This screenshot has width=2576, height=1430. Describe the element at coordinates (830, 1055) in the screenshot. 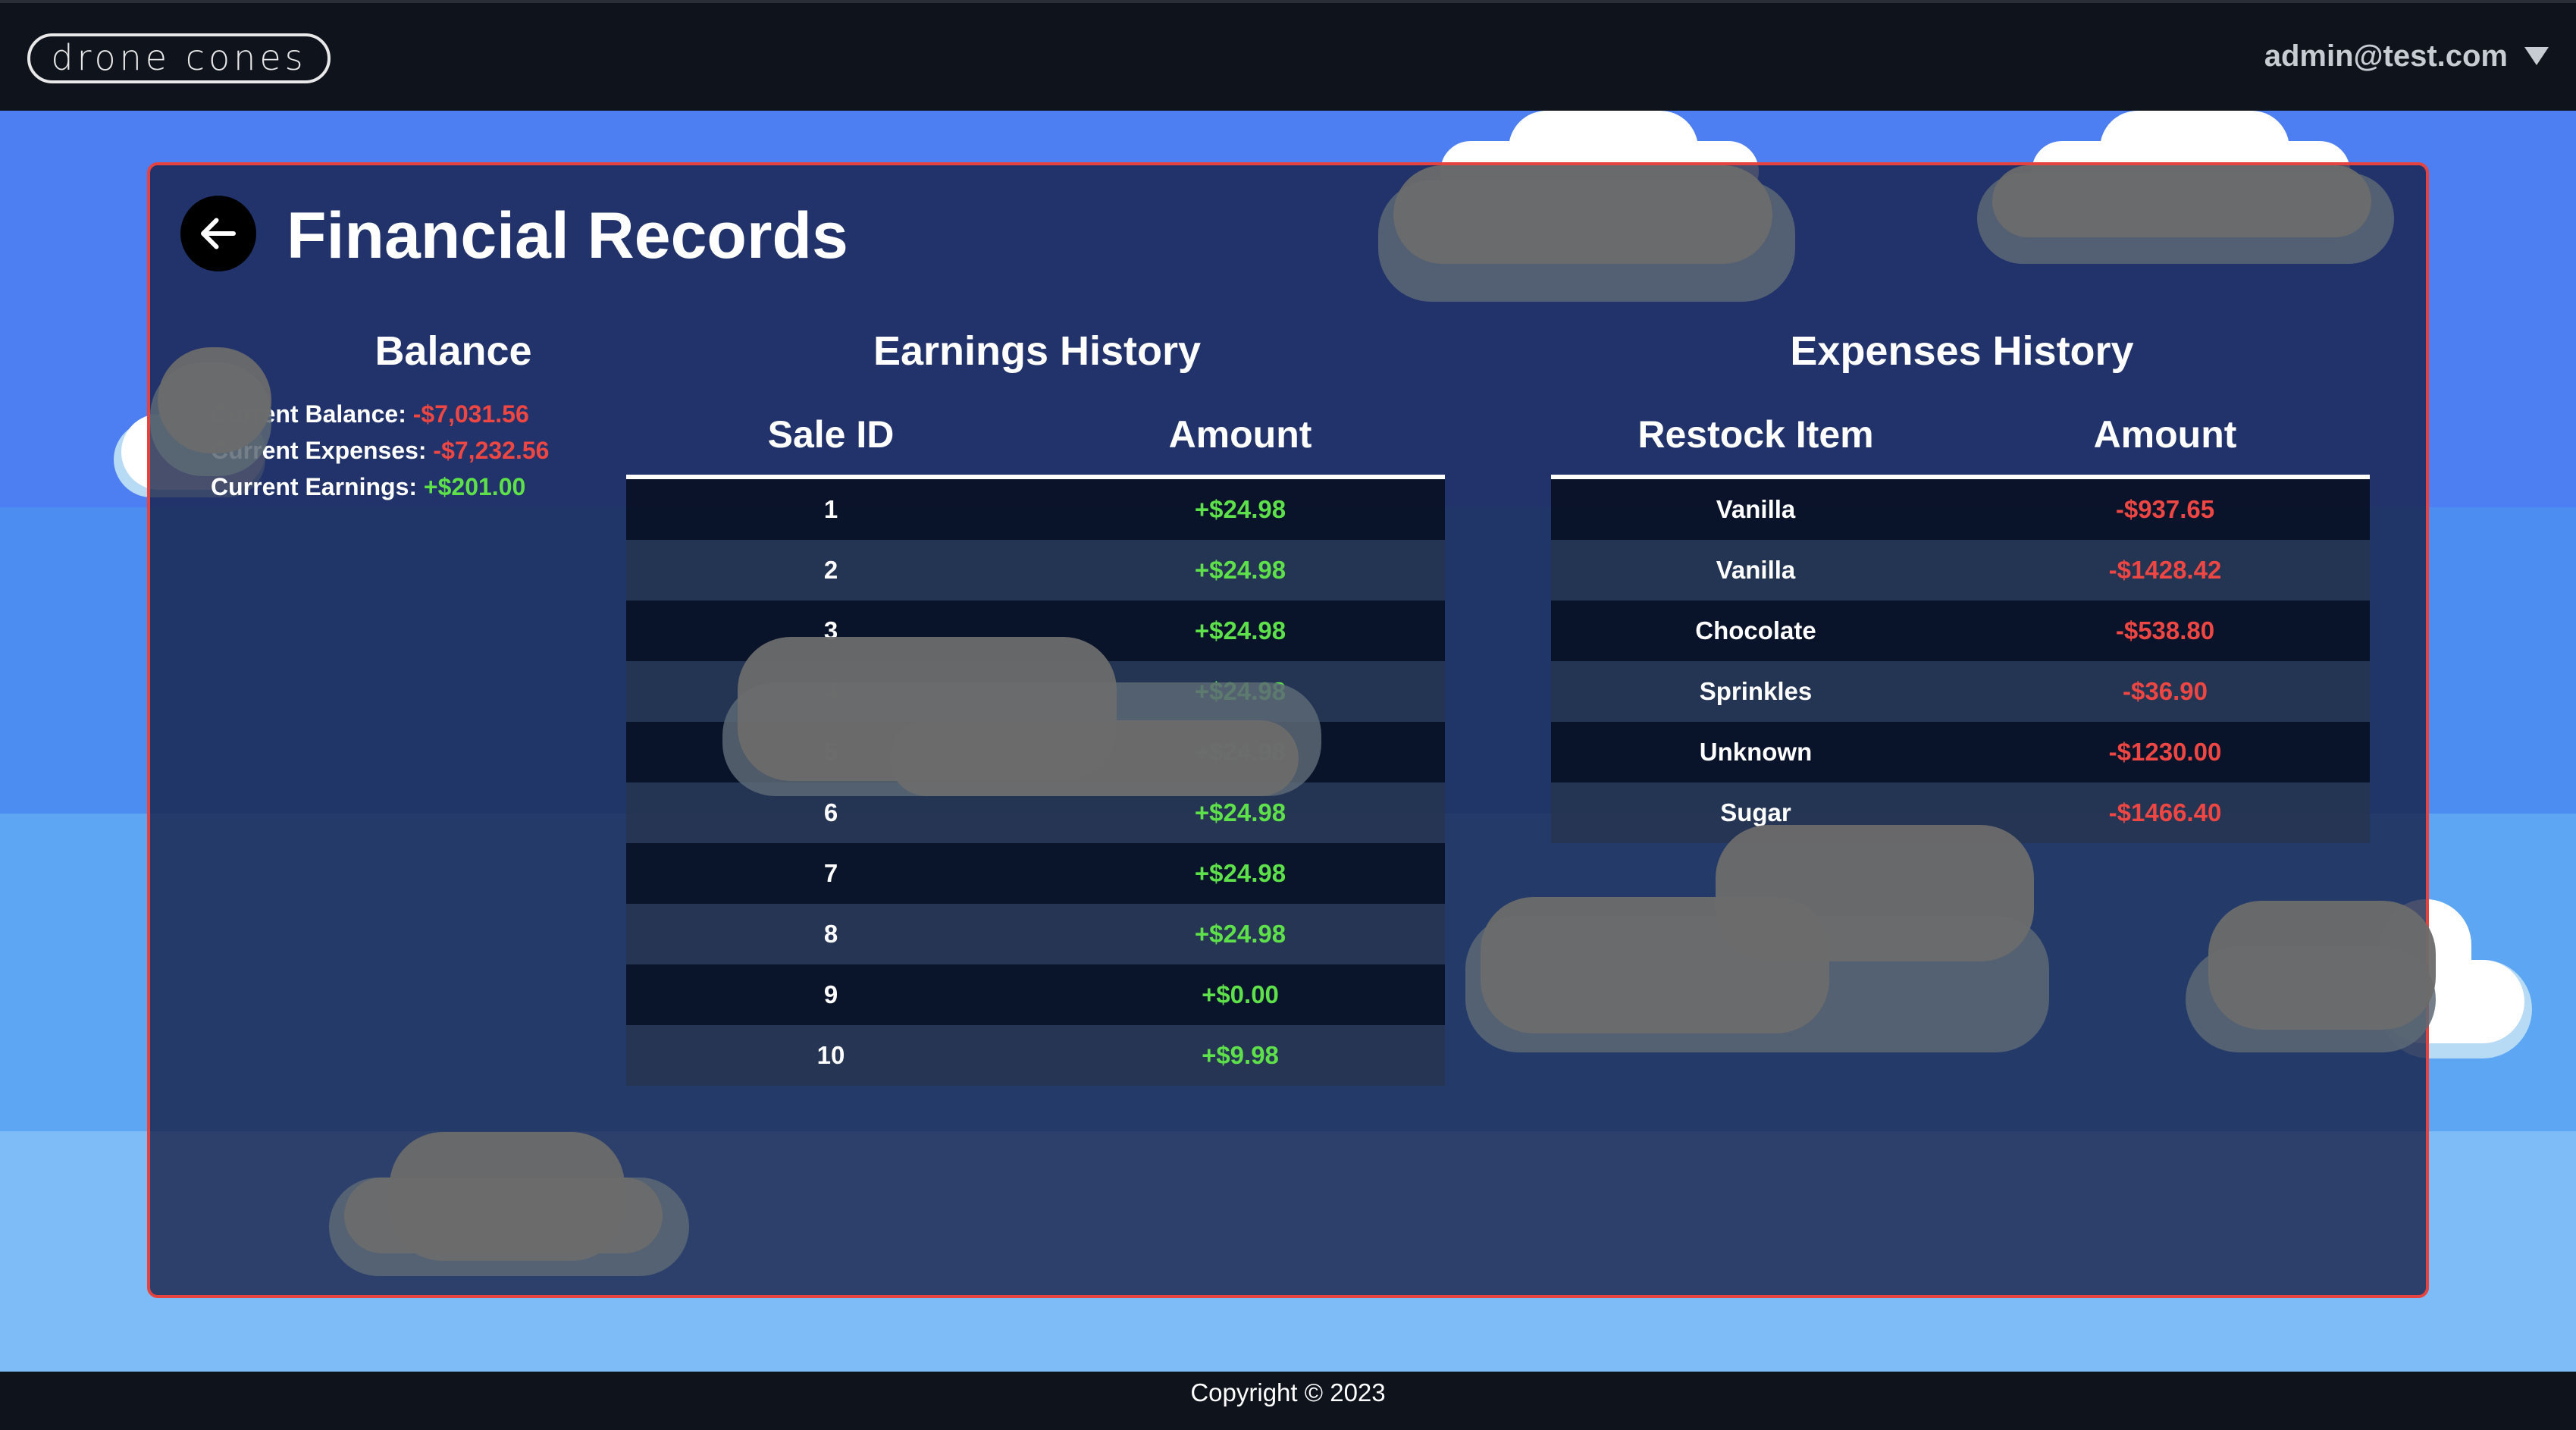

I see `sale-id-cell: 10` at that location.